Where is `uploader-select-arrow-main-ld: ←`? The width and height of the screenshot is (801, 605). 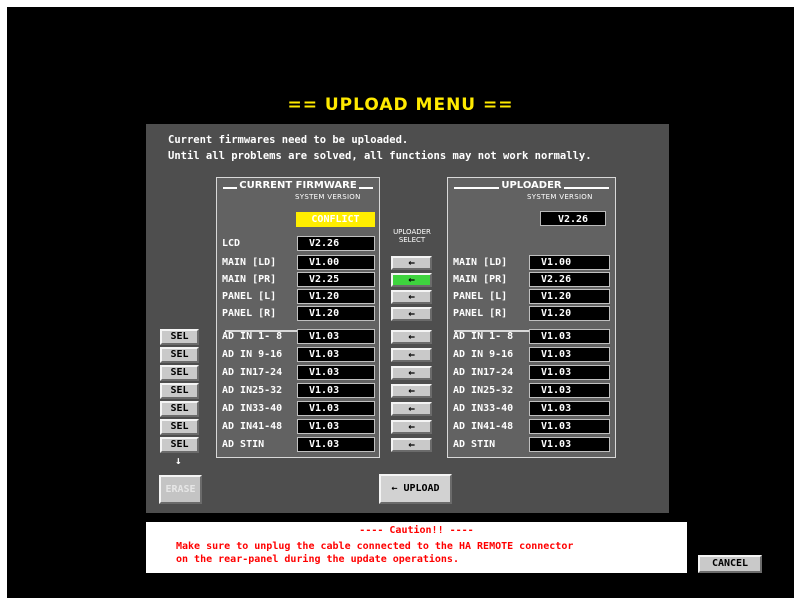
uploader-select-arrow-main-ld: ← is located at coordinates (411, 263).